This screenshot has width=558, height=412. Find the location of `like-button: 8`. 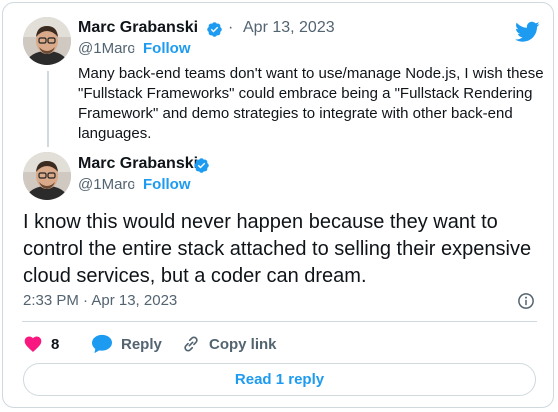

like-button: 8 is located at coordinates (41, 344).